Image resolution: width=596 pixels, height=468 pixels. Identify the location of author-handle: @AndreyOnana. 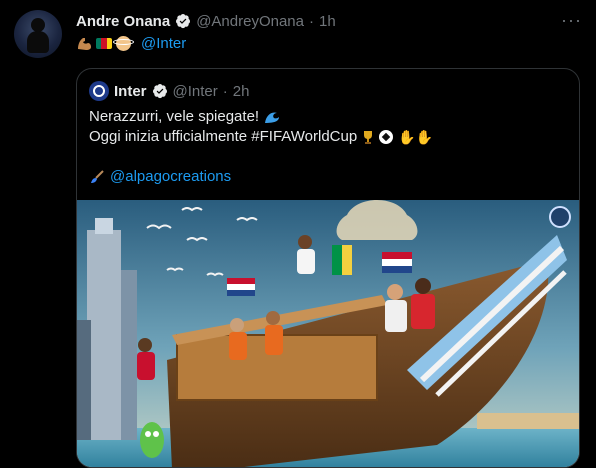
(250, 21).